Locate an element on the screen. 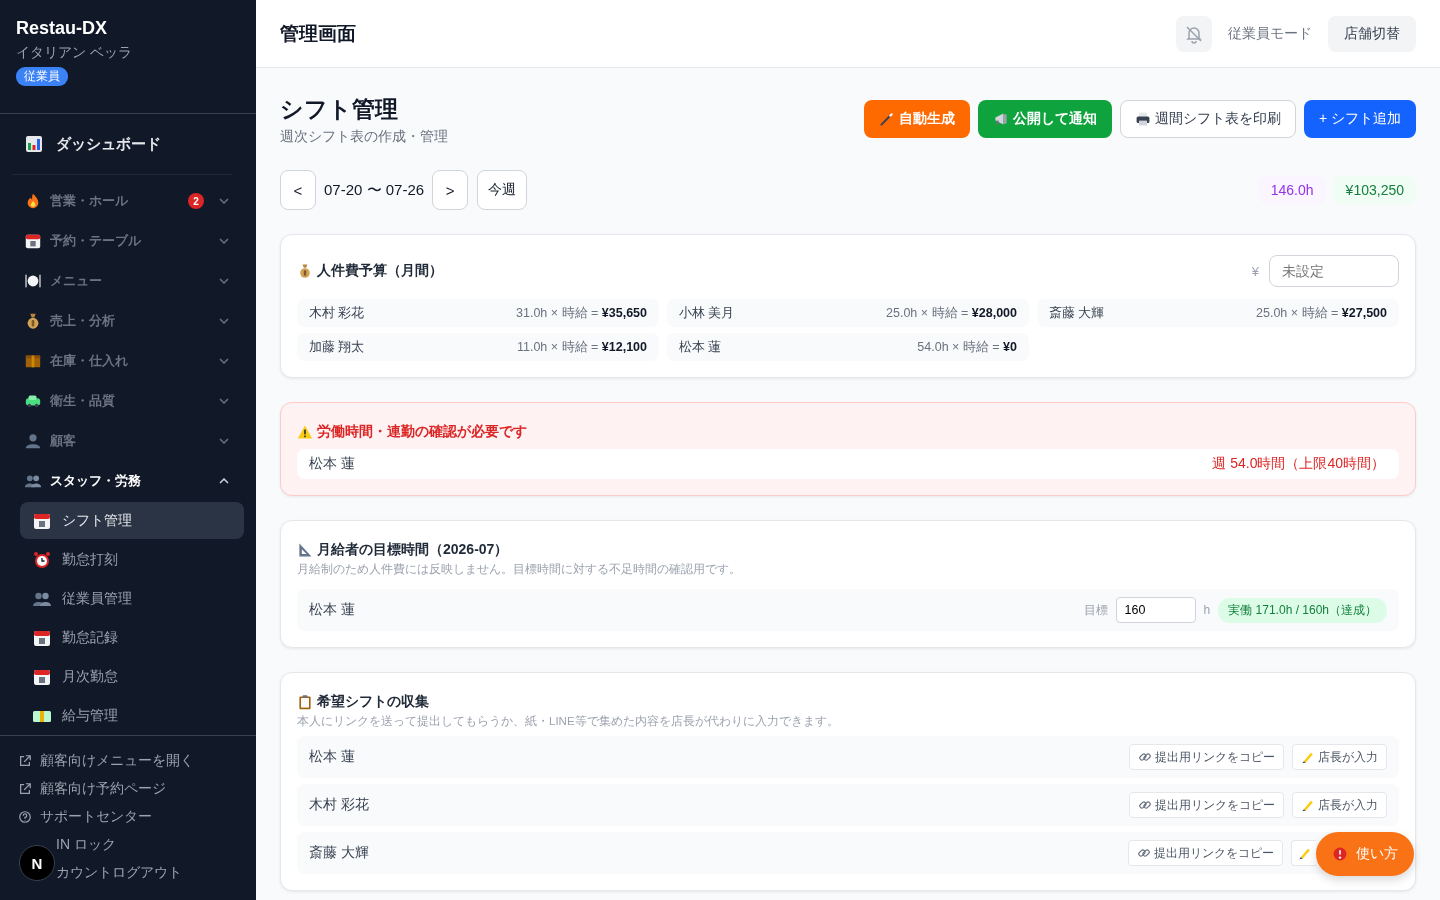 Image resolution: width=1440 pixels, height=900 pixels. next-week-button: > is located at coordinates (450, 190).